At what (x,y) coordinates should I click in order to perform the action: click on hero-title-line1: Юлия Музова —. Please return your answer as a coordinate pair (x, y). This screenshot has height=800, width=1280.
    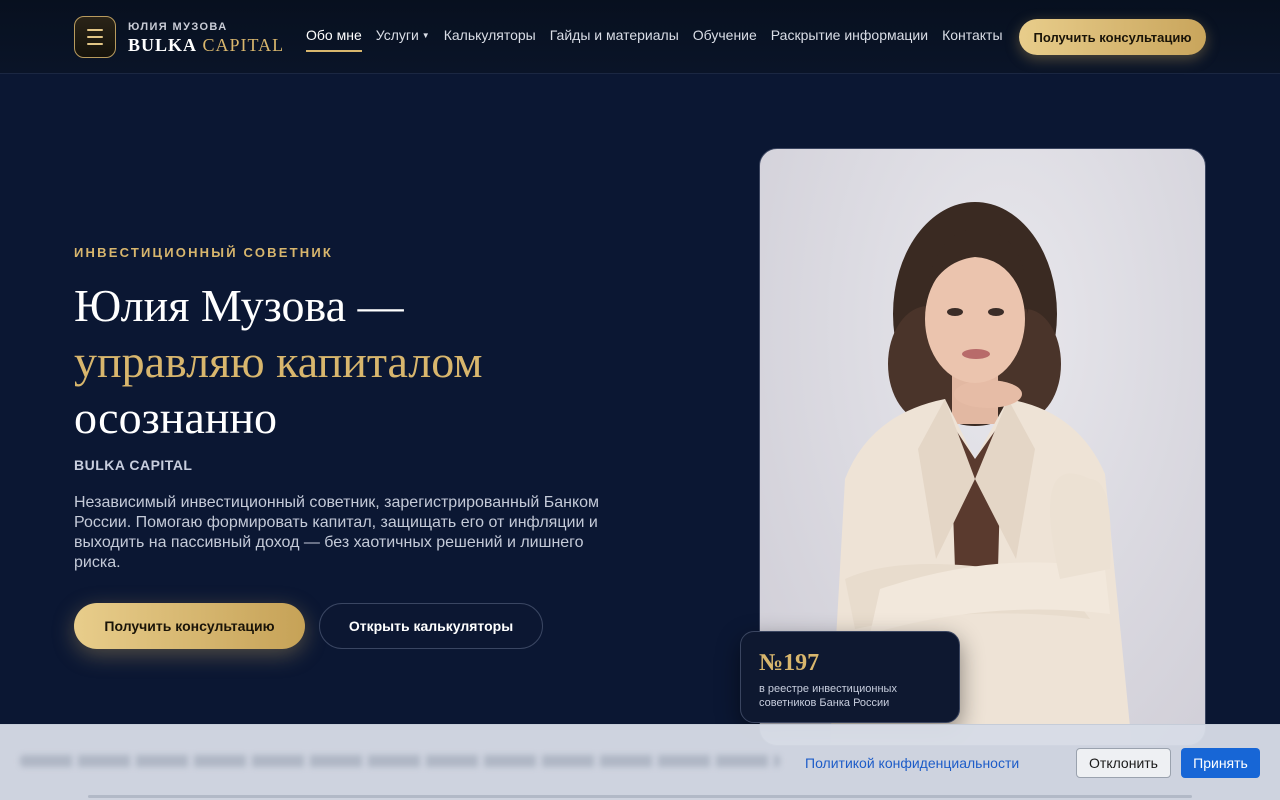
    Looking at the image, I should click on (239, 305).